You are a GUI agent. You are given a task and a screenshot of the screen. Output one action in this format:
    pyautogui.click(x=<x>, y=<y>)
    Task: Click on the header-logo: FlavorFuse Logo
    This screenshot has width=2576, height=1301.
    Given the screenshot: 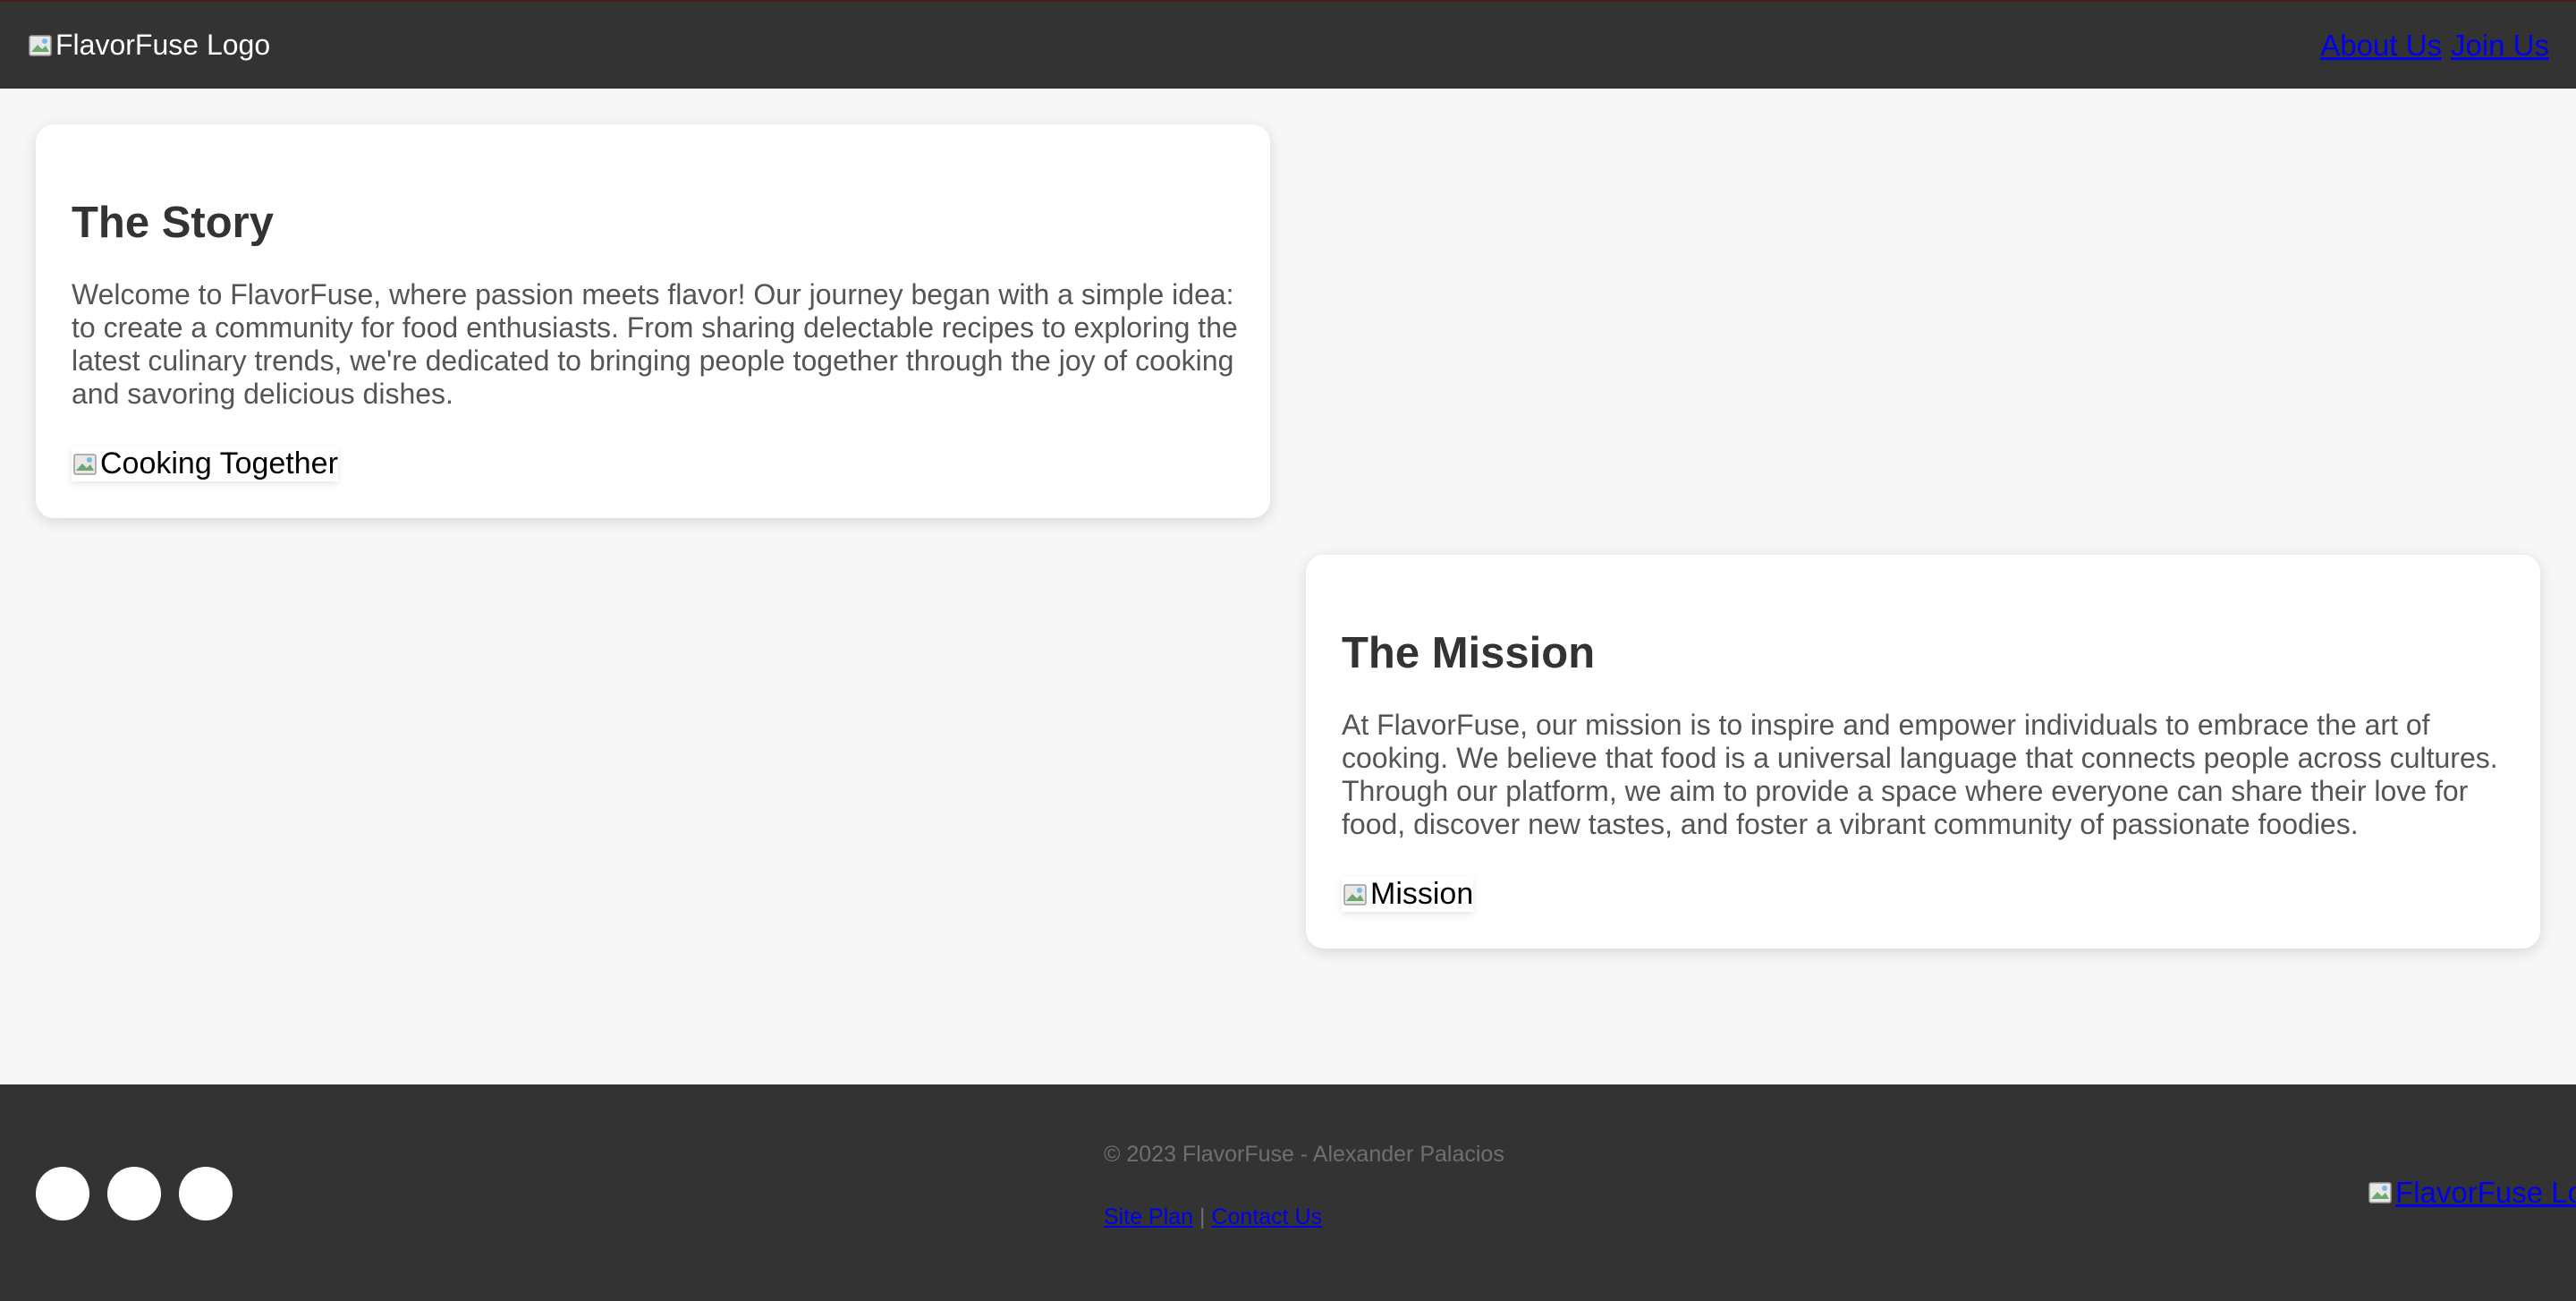 What is the action you would take?
    pyautogui.click(x=148, y=45)
    